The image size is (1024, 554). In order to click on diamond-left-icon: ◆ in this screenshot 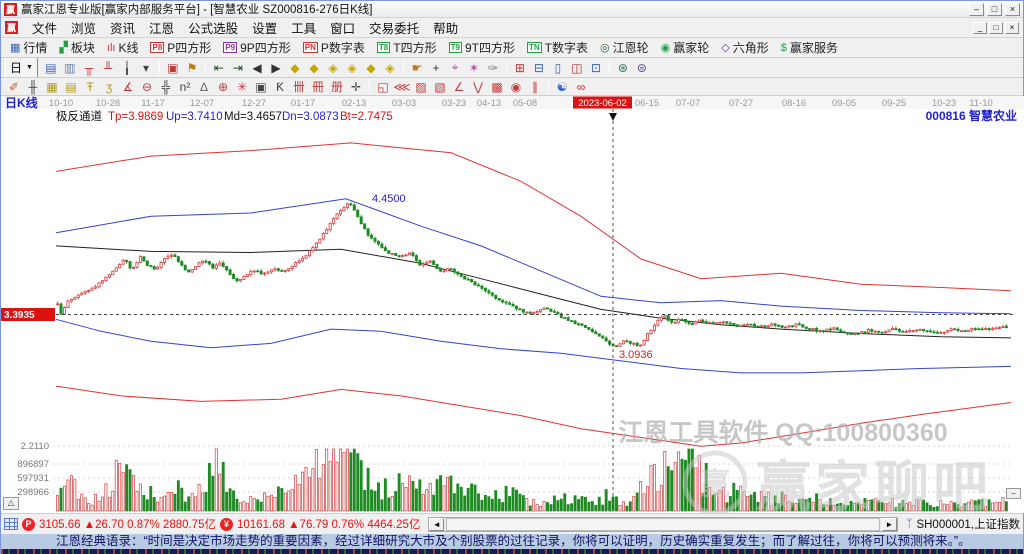, I will do `click(295, 67)`.